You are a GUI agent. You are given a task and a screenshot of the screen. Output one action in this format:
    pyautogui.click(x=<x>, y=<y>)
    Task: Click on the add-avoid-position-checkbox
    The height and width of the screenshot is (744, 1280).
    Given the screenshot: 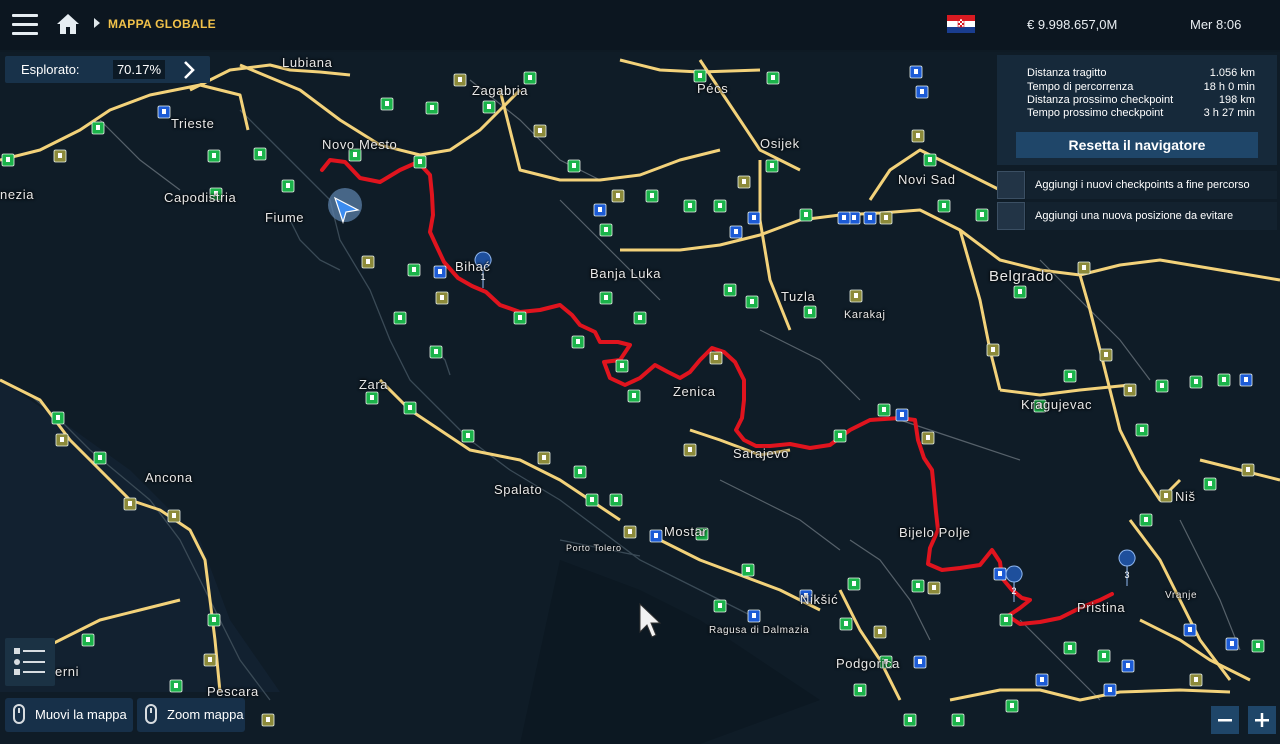 What is the action you would take?
    pyautogui.click(x=1011, y=216)
    